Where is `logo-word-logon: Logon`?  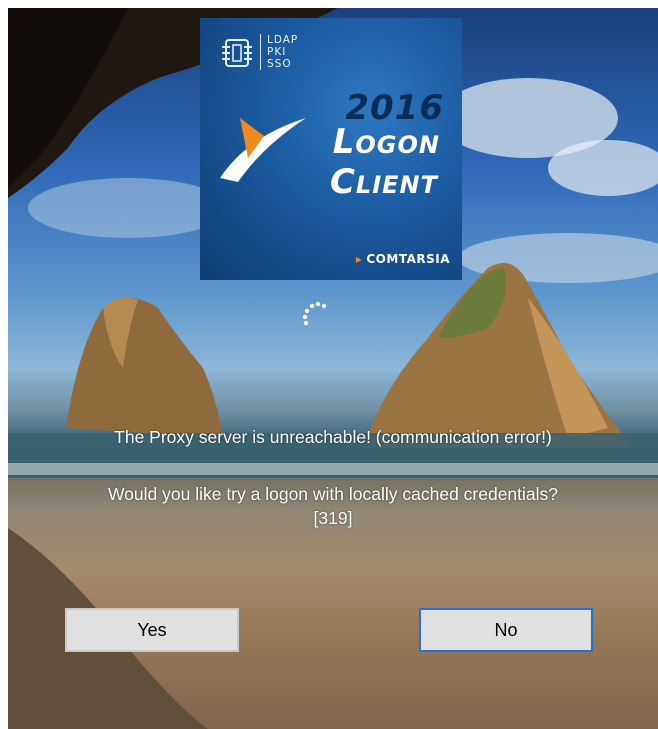 logo-word-logon: Logon is located at coordinates (386, 142).